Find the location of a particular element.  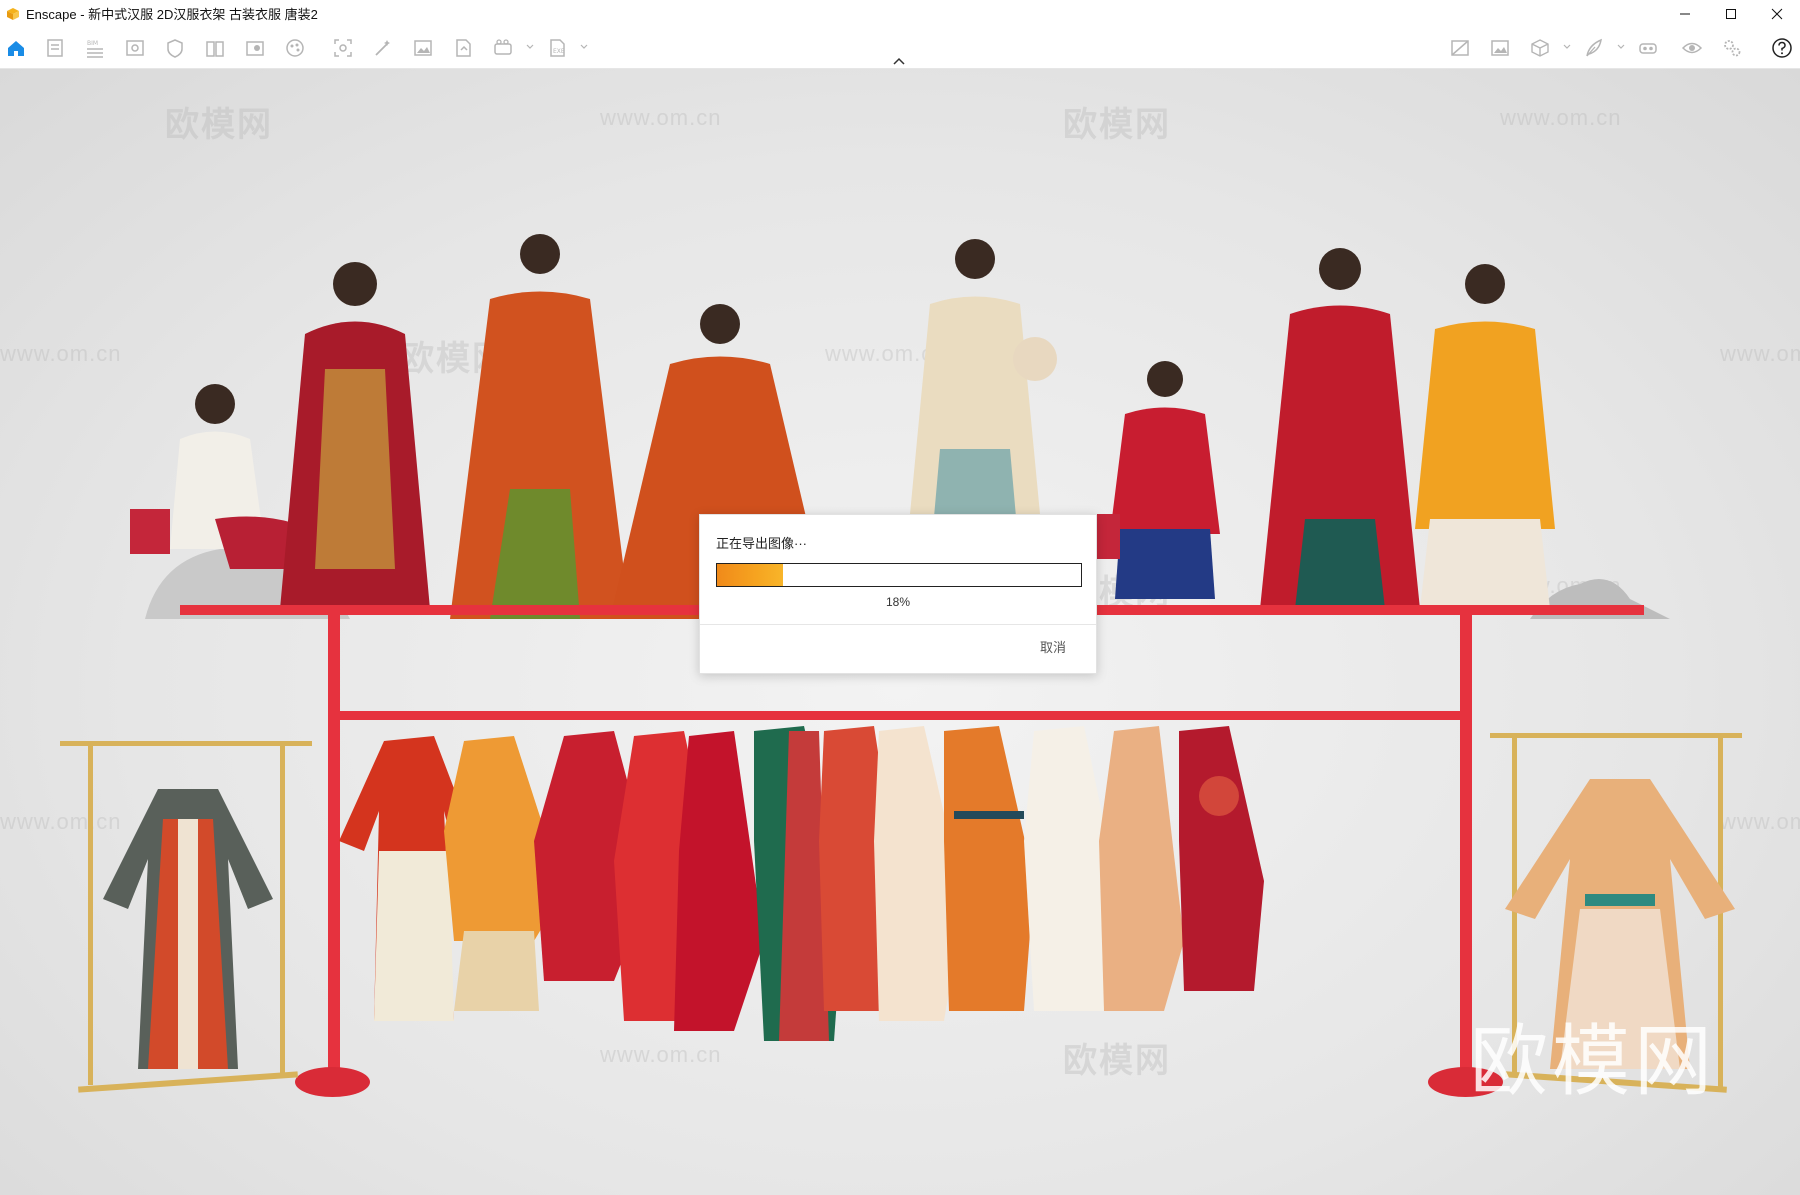

dialog-divider is located at coordinates (898, 624).